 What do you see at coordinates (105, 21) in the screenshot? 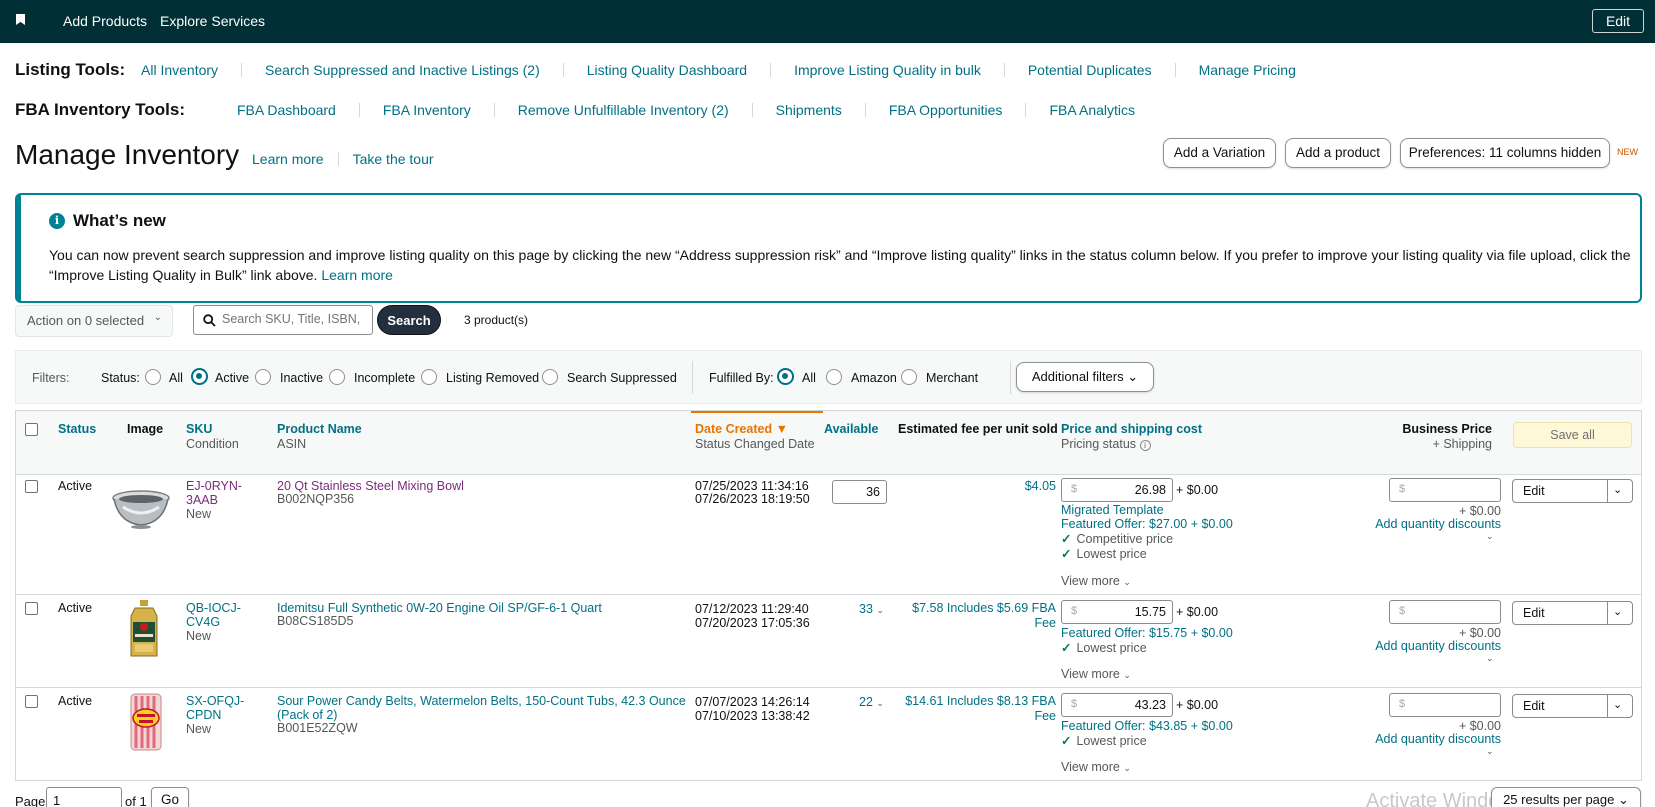
I see `add-products-link: Add Products` at bounding box center [105, 21].